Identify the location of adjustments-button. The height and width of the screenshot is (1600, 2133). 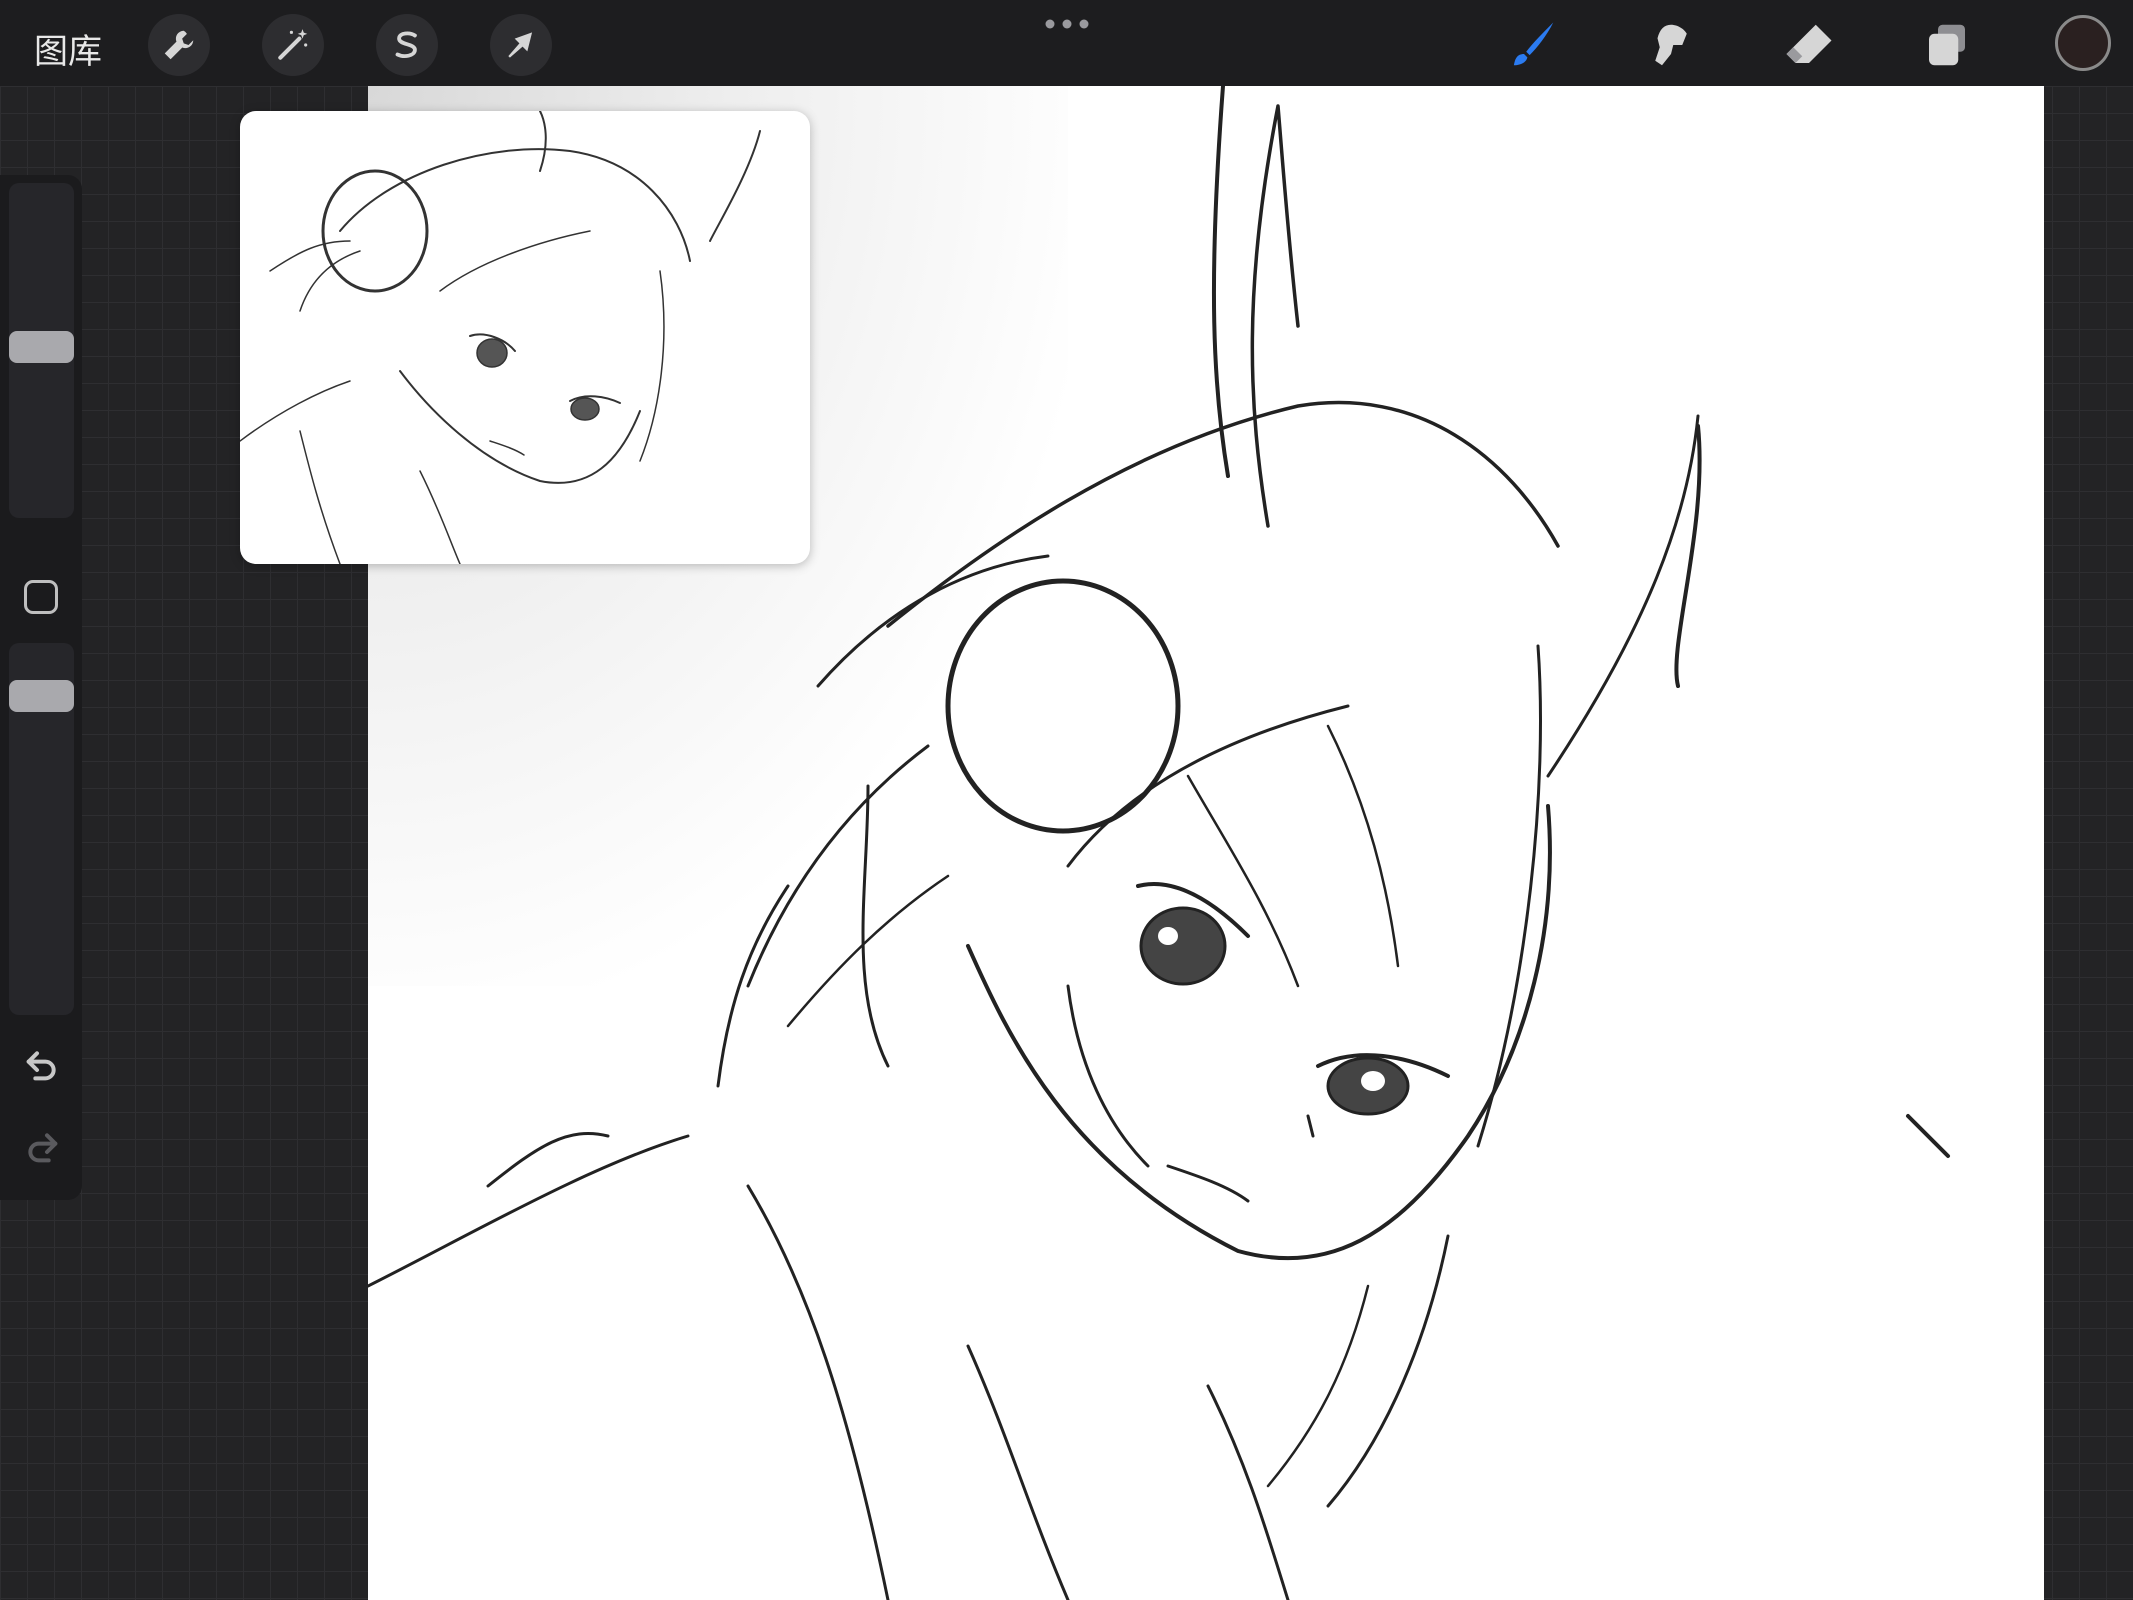
(293, 45).